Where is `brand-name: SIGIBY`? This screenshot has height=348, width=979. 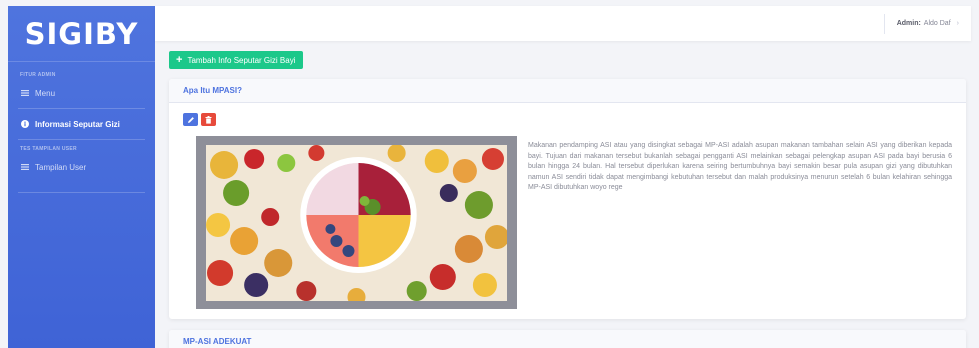 brand-name: SIGIBY is located at coordinates (81, 33).